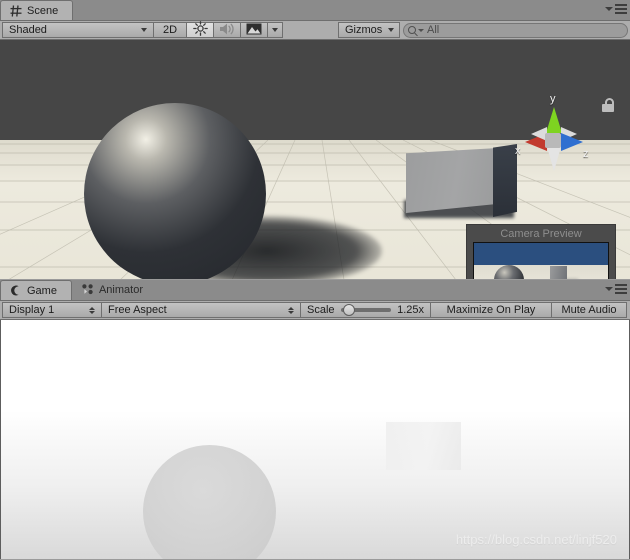 Image resolution: width=630 pixels, height=560 pixels. I want to click on gizmos-label: Gizmos, so click(364, 30).